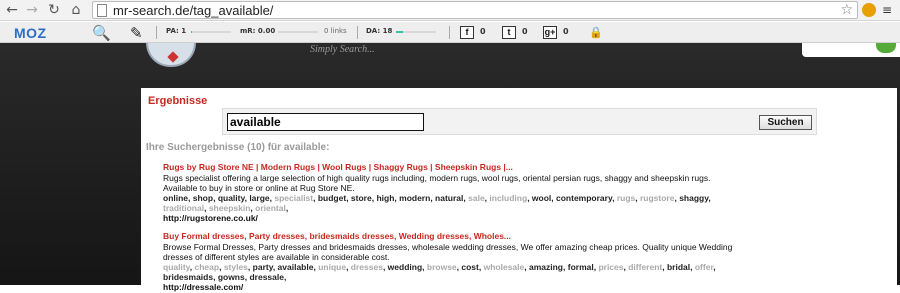  Describe the element at coordinates (483, 31) in the screenshot. I see `facebook-count: 0` at that location.